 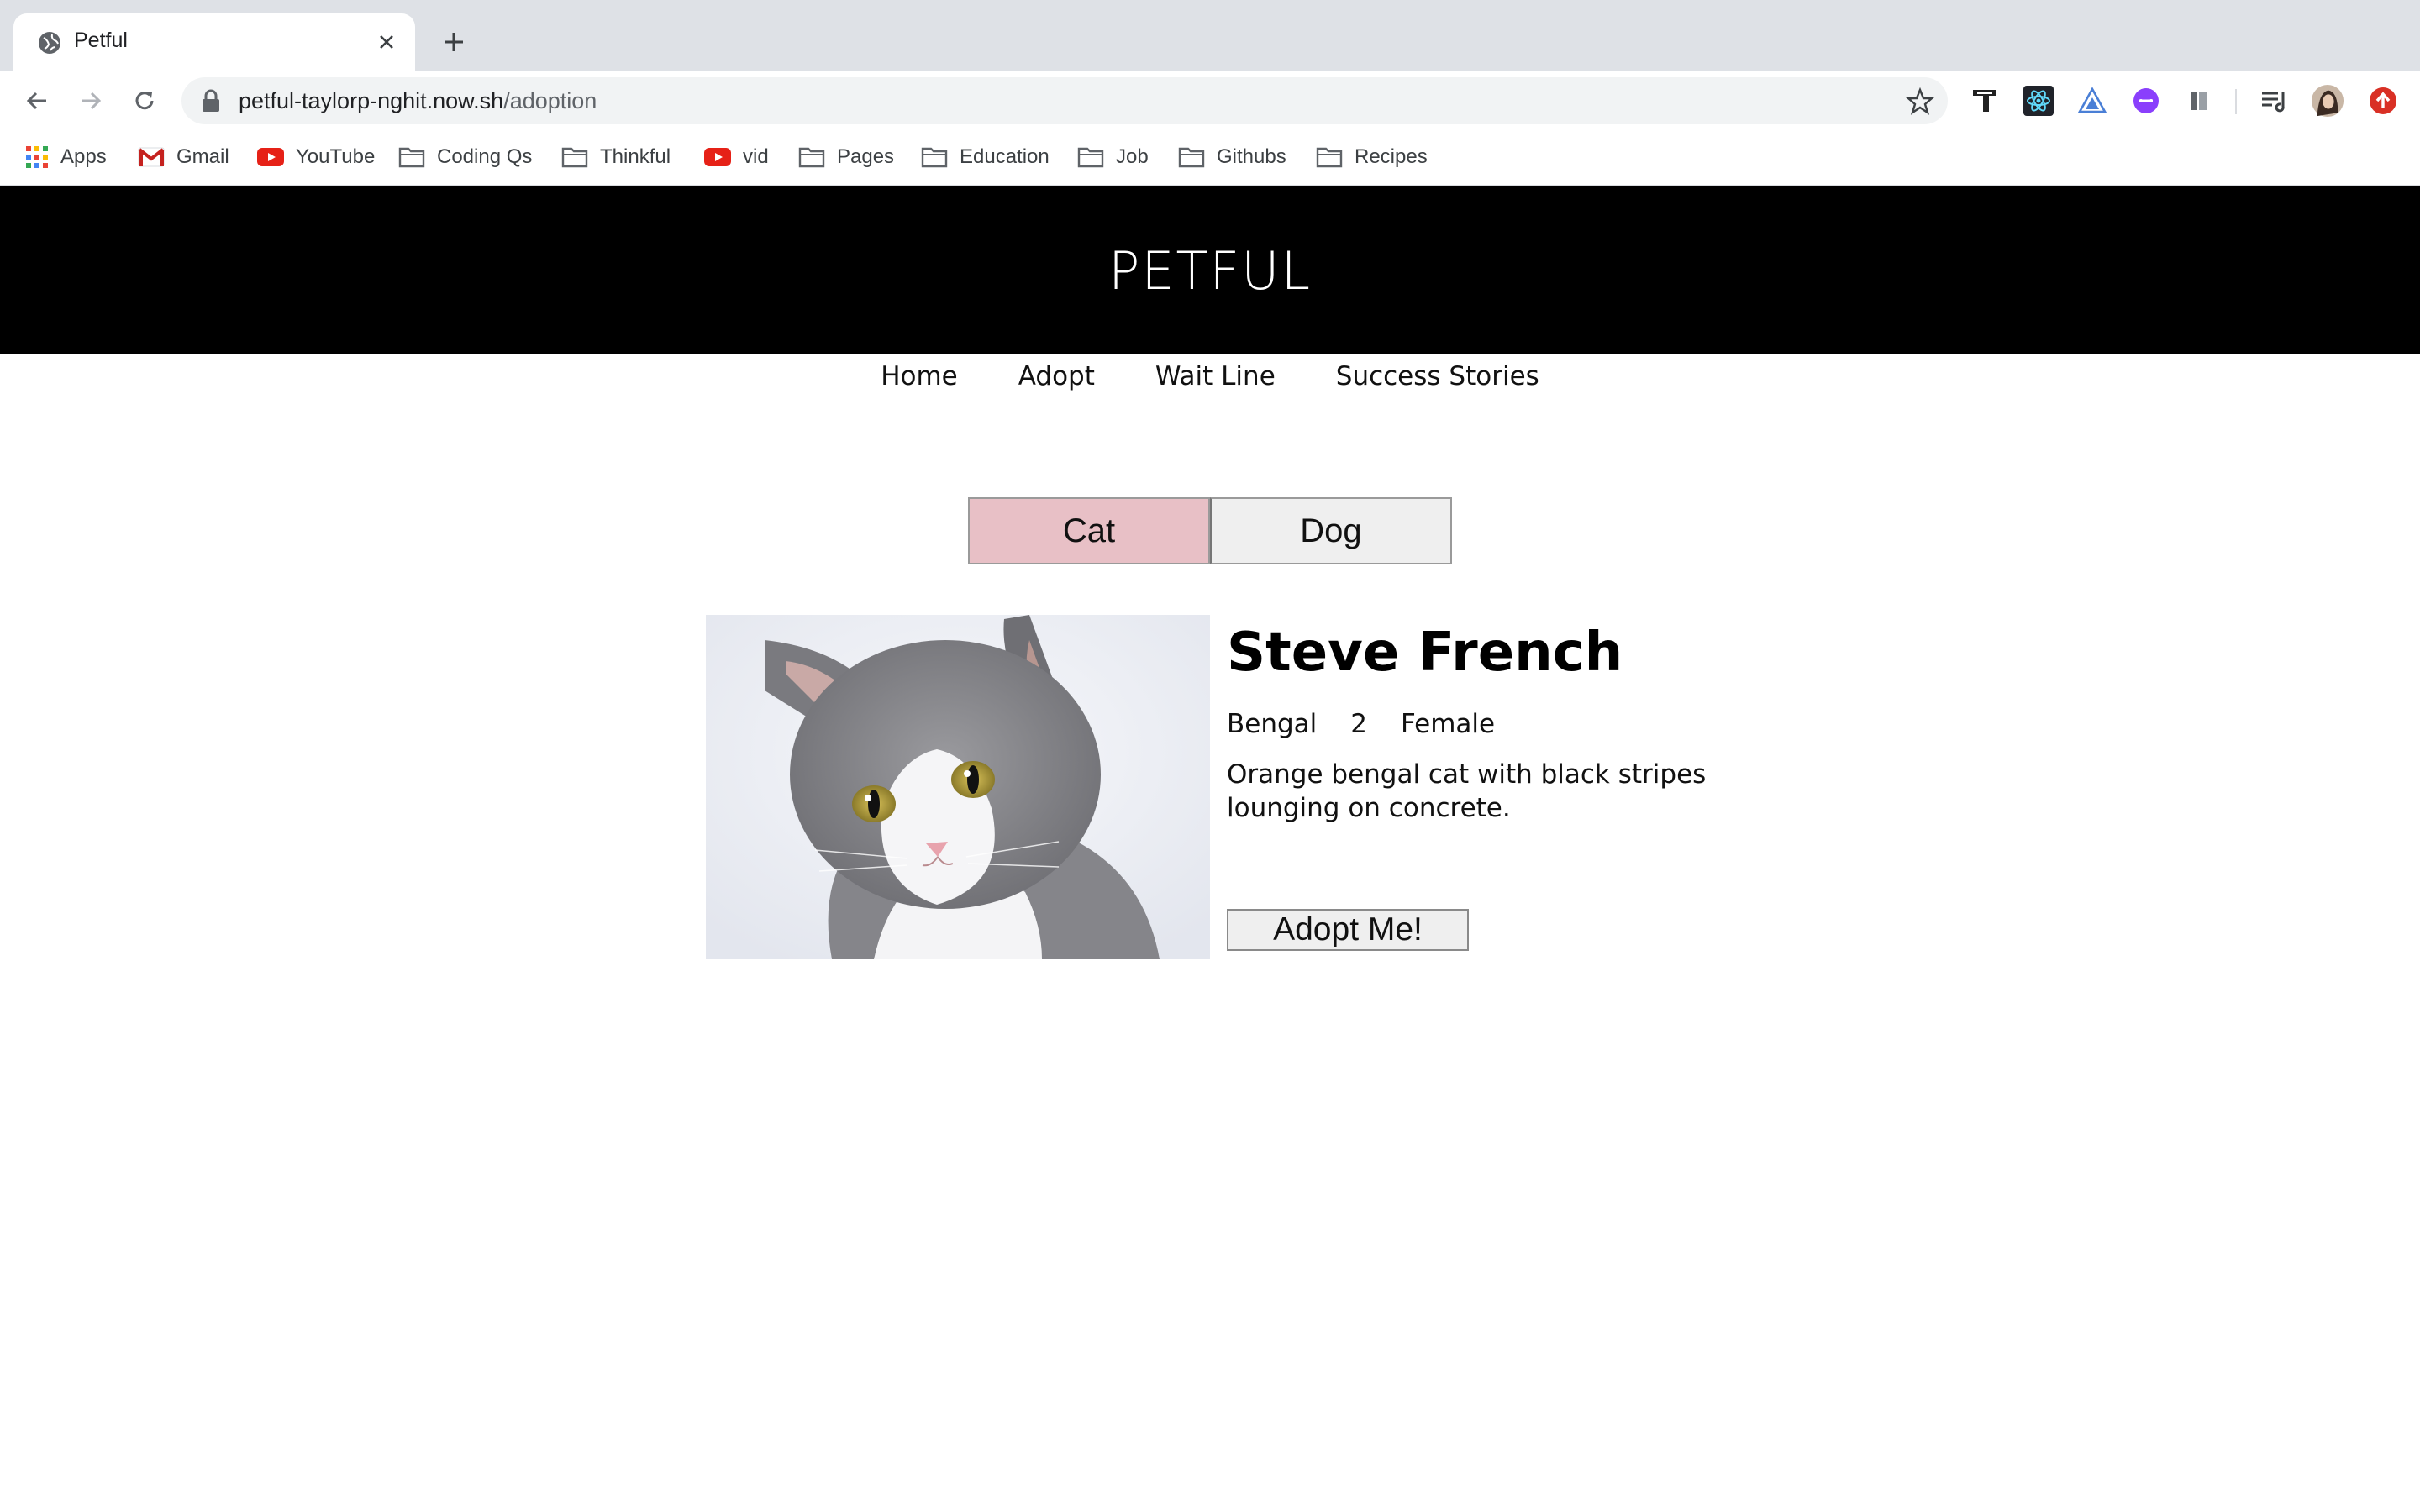 What do you see at coordinates (1425, 653) in the screenshot?
I see `pet-name: Steve French` at bounding box center [1425, 653].